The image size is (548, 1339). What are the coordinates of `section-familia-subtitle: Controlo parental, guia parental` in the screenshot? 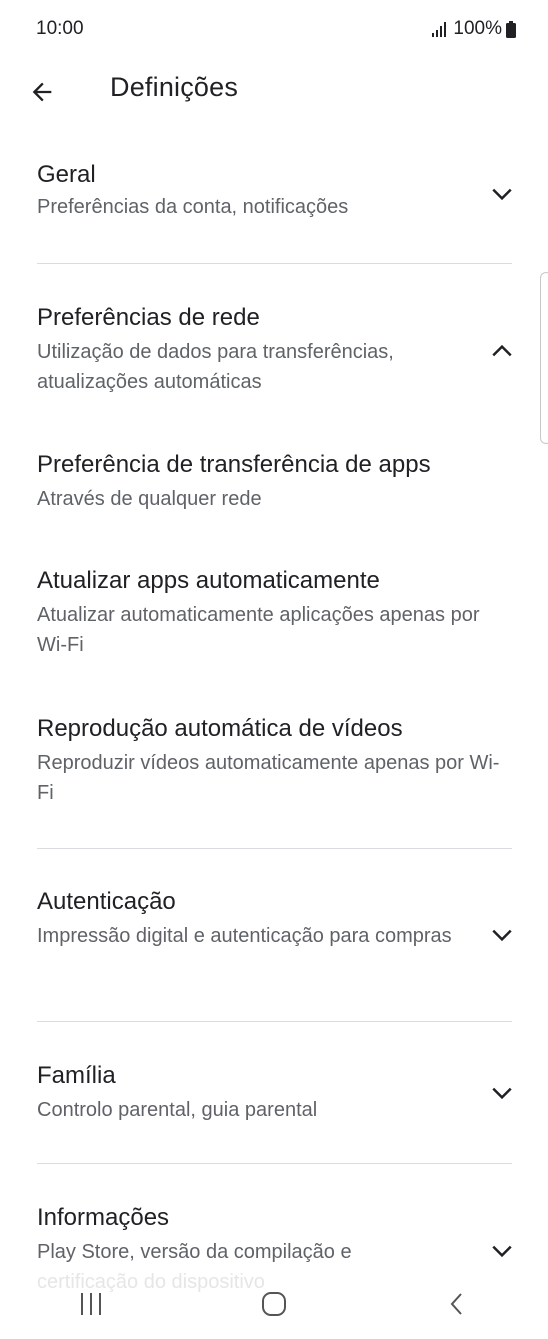 It's located at (177, 1110).